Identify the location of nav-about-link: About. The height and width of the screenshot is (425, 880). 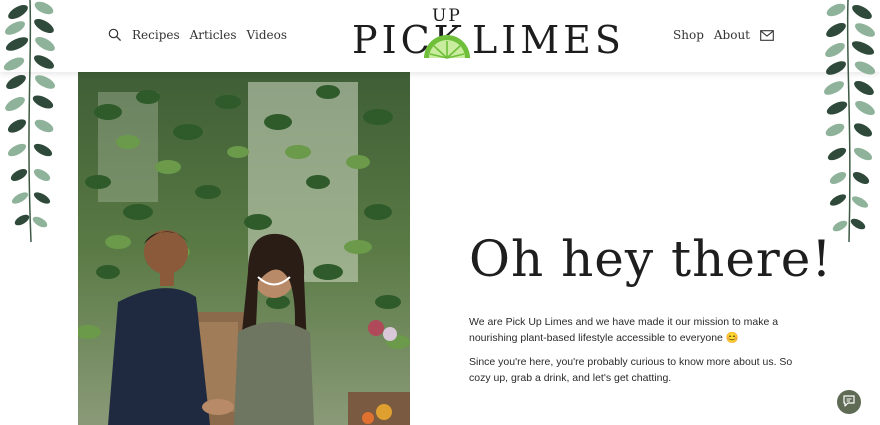
(732, 35).